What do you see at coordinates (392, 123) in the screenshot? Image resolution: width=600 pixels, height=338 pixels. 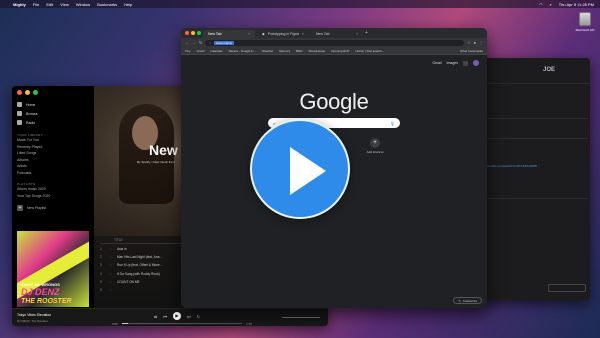 I see `microphone-icon: 🎙` at bounding box center [392, 123].